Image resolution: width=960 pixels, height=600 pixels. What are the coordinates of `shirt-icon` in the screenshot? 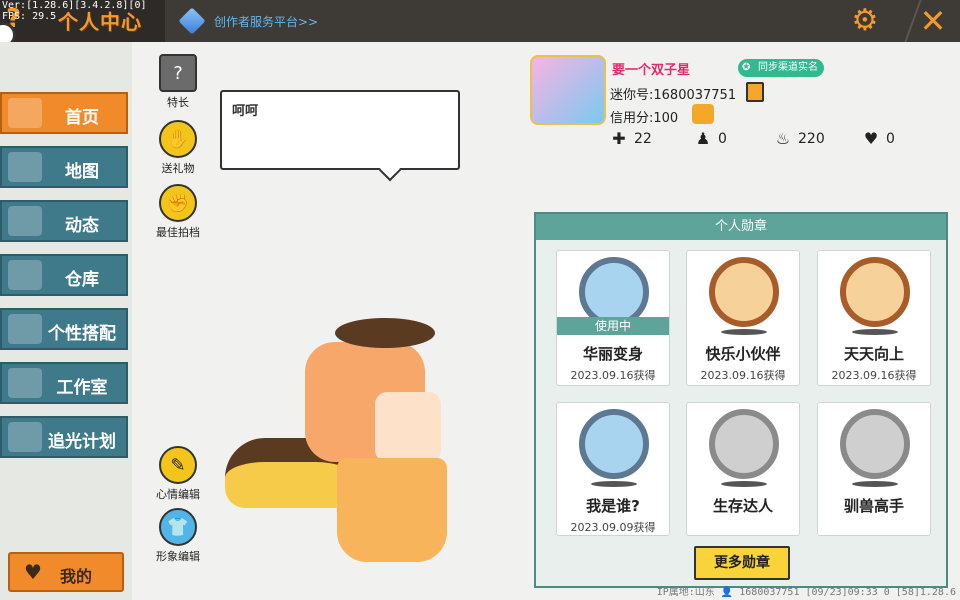 It's located at (25, 329).